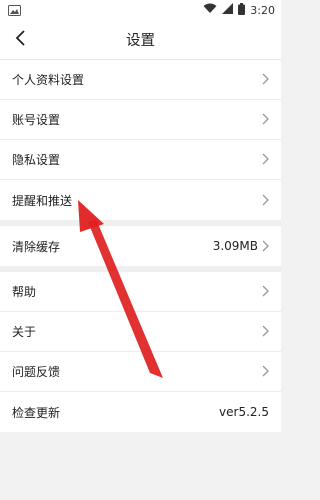 Image resolution: width=320 pixels, height=500 pixels. Describe the element at coordinates (235, 246) in the screenshot. I see `cache-size-value: 3.09MB` at that location.